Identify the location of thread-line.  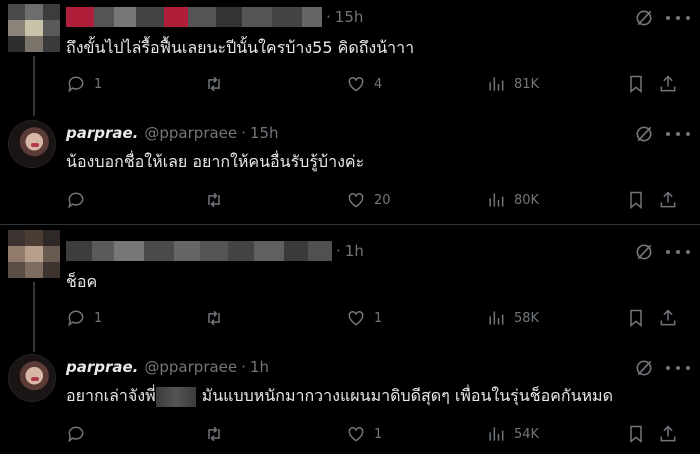
(34, 317).